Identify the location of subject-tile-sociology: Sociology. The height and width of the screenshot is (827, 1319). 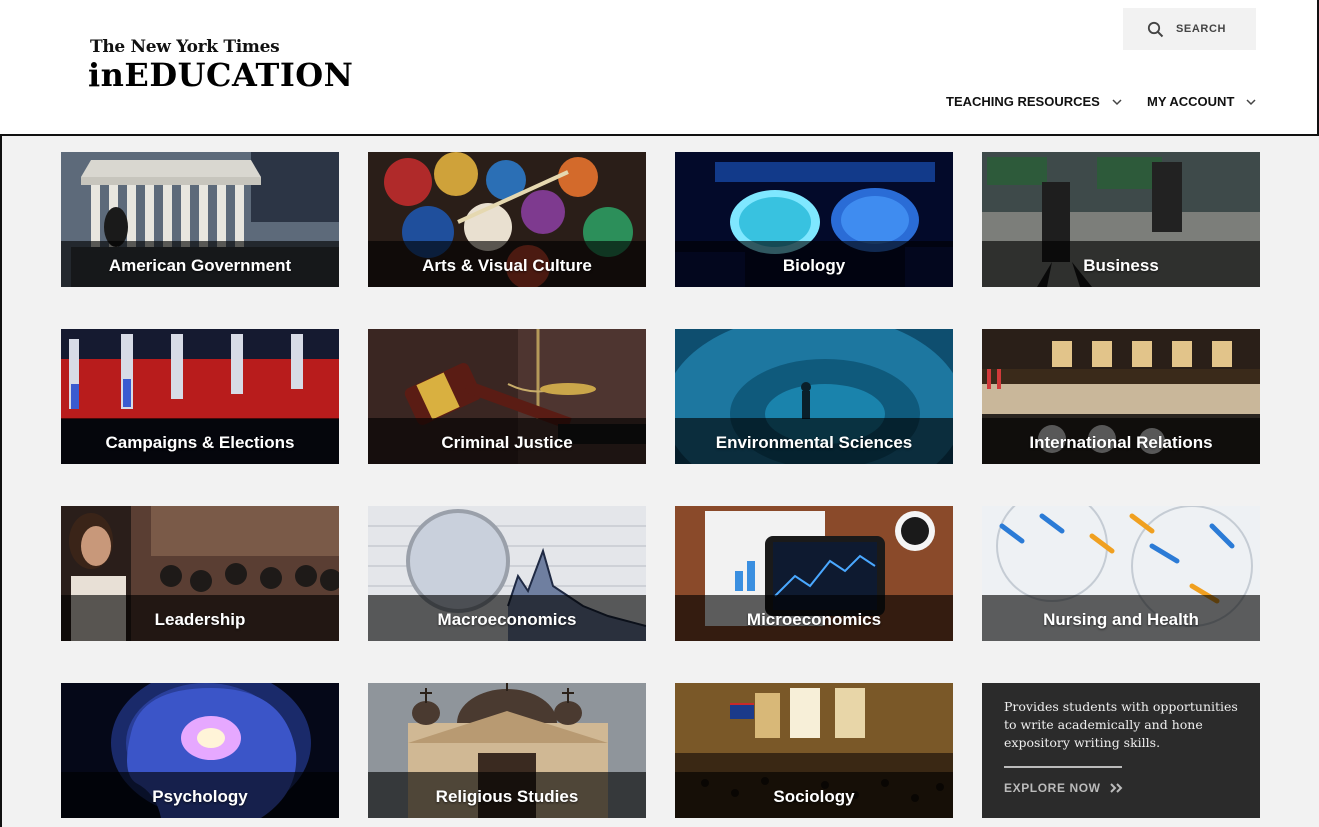
(814, 750).